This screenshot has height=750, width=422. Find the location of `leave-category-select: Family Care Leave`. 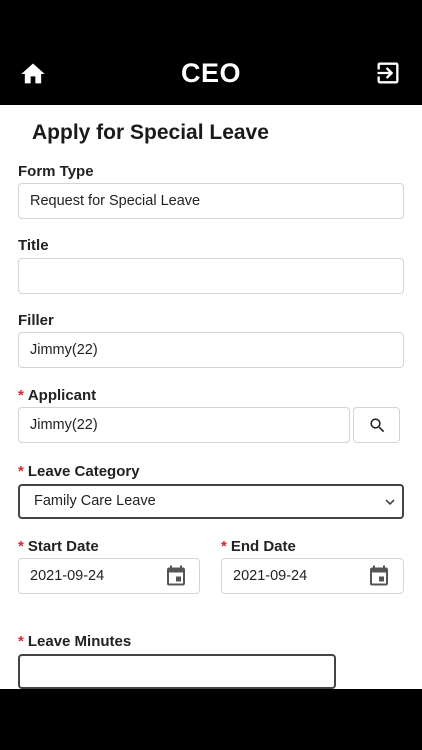

leave-category-select: Family Care Leave is located at coordinates (211, 501).